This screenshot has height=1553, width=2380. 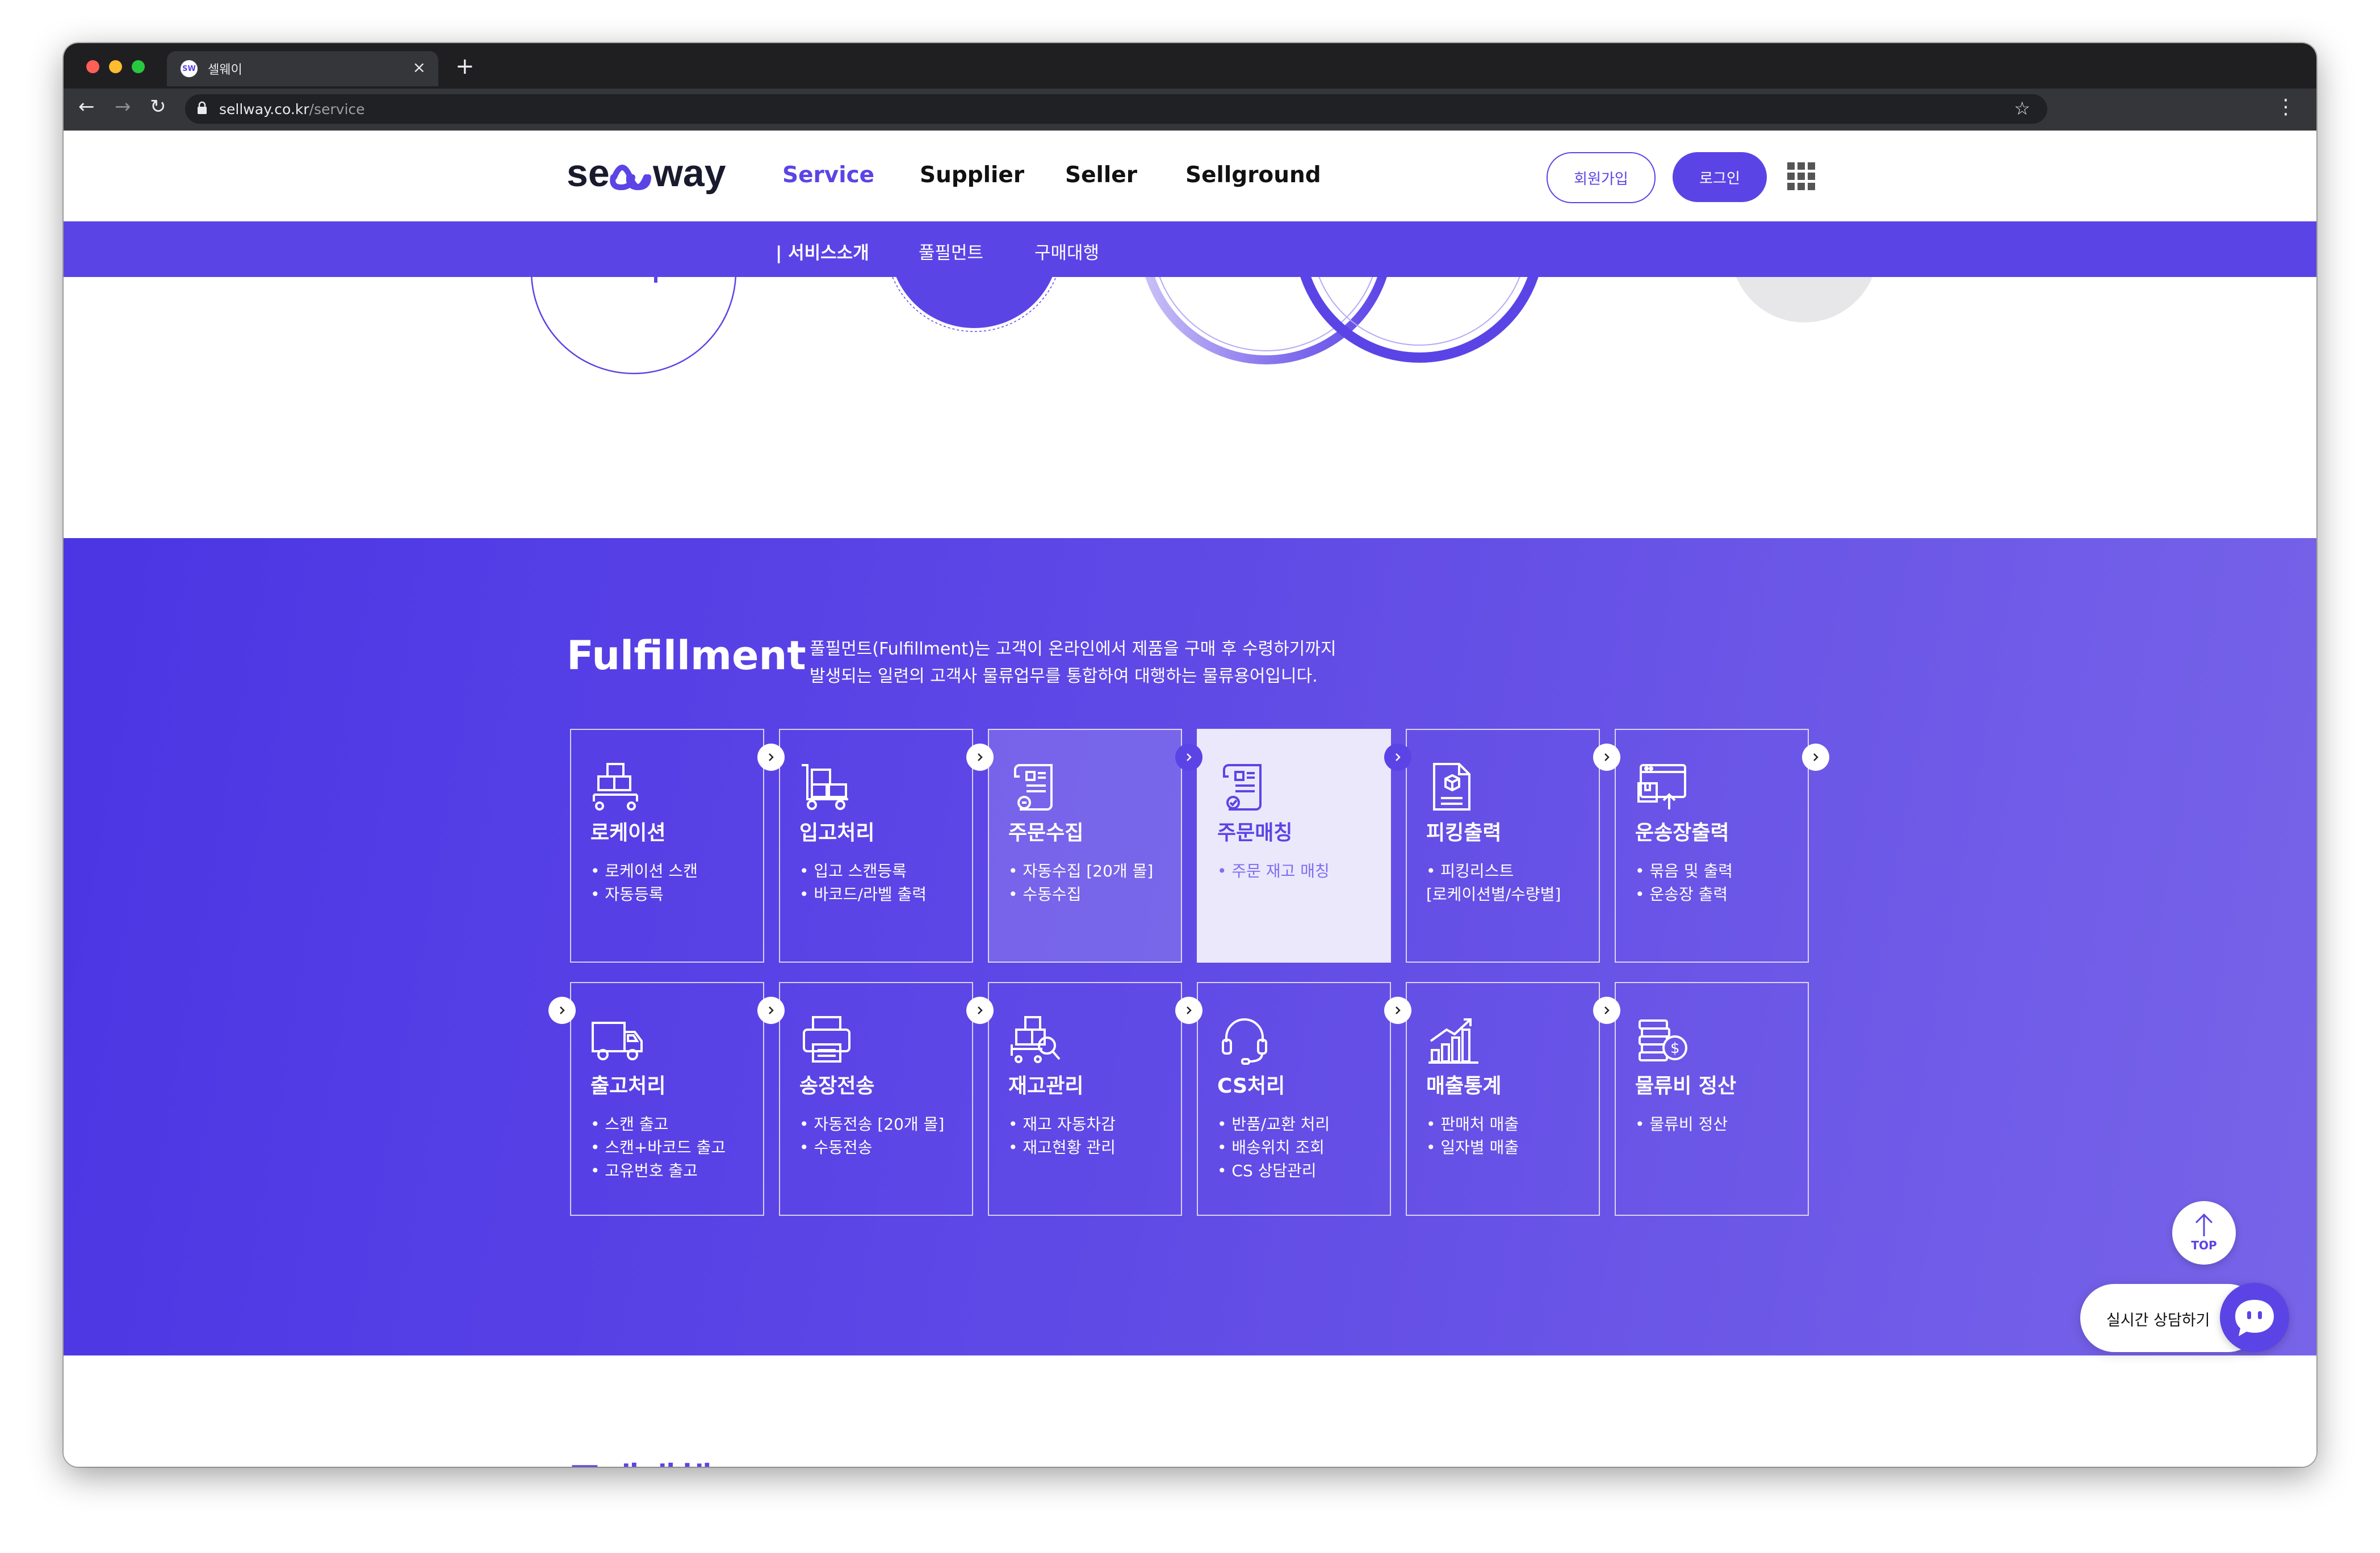 What do you see at coordinates (1493, 894) in the screenshot?
I see `card-item: [로케이션별/수량별]` at bounding box center [1493, 894].